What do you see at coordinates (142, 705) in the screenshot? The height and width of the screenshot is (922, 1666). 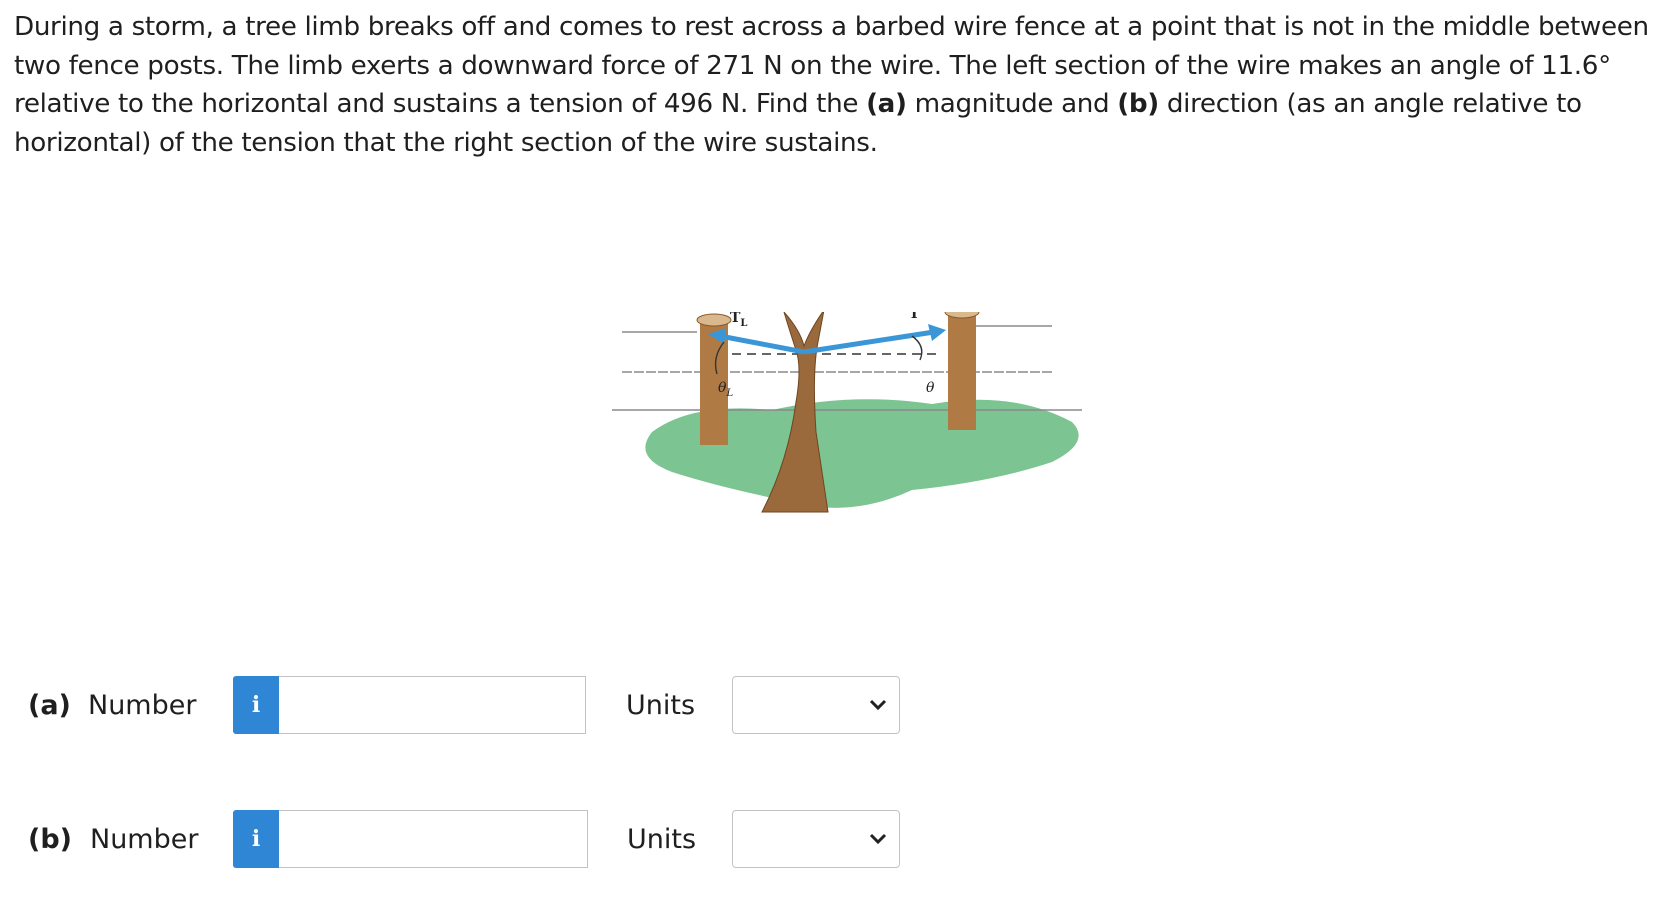 I see `number-label-a: Number` at bounding box center [142, 705].